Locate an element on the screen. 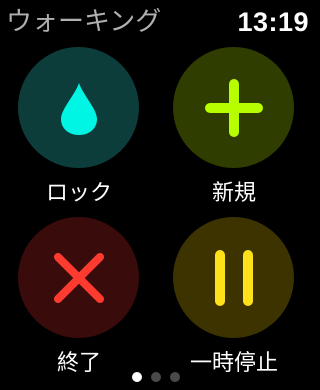 This screenshot has width=320, height=390. page-indicator is located at coordinates (156, 379).